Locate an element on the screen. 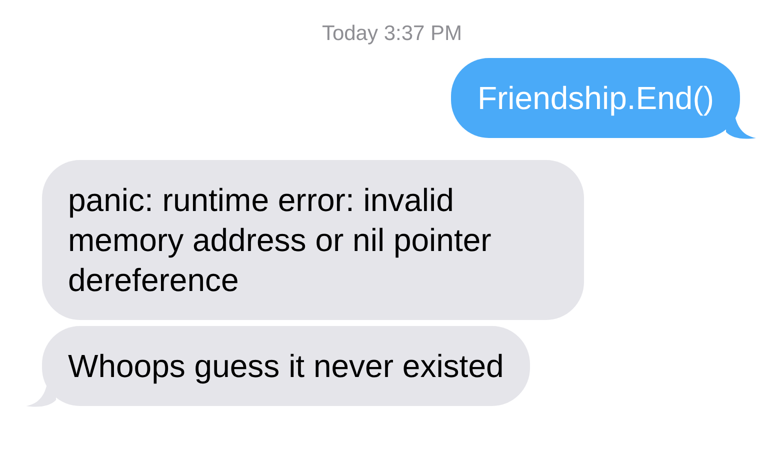 This screenshot has width=784, height=452. sent-message-bubble: Friendship.End() is located at coordinates (595, 98).